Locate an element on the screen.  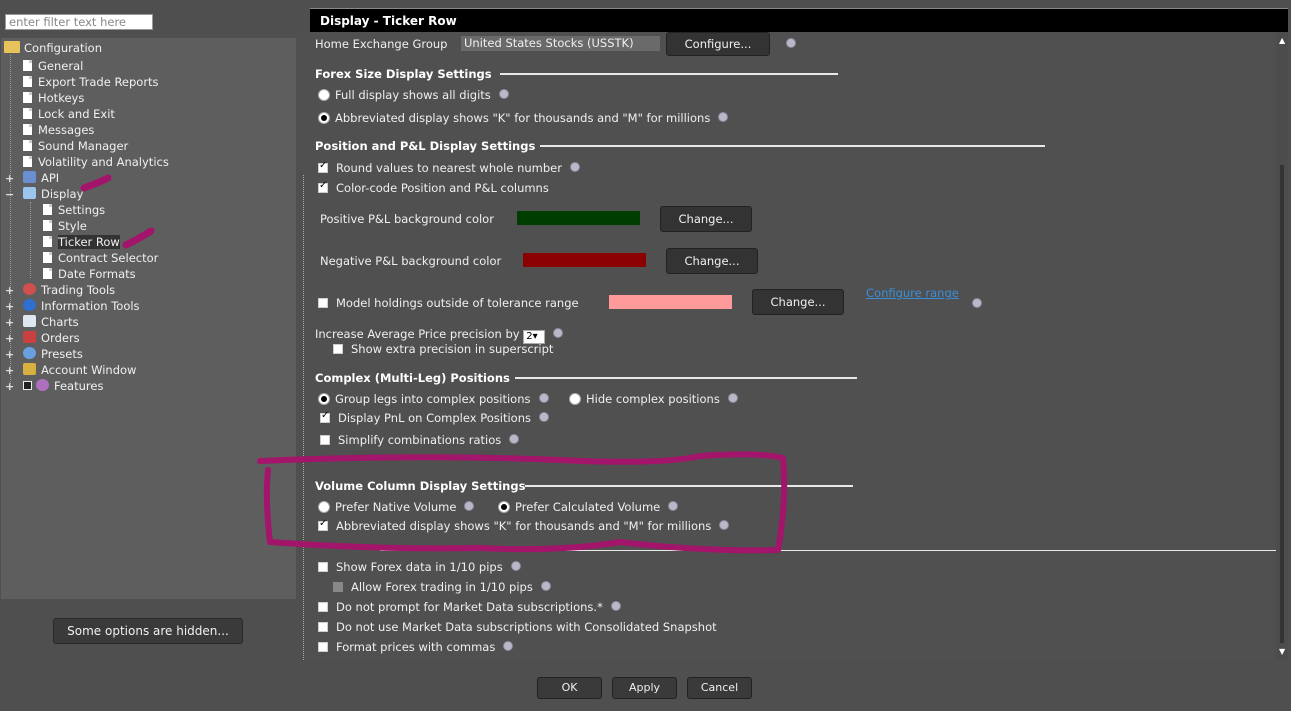
forex-full-display-option: Full display shows all digits is located at coordinates (413, 95).